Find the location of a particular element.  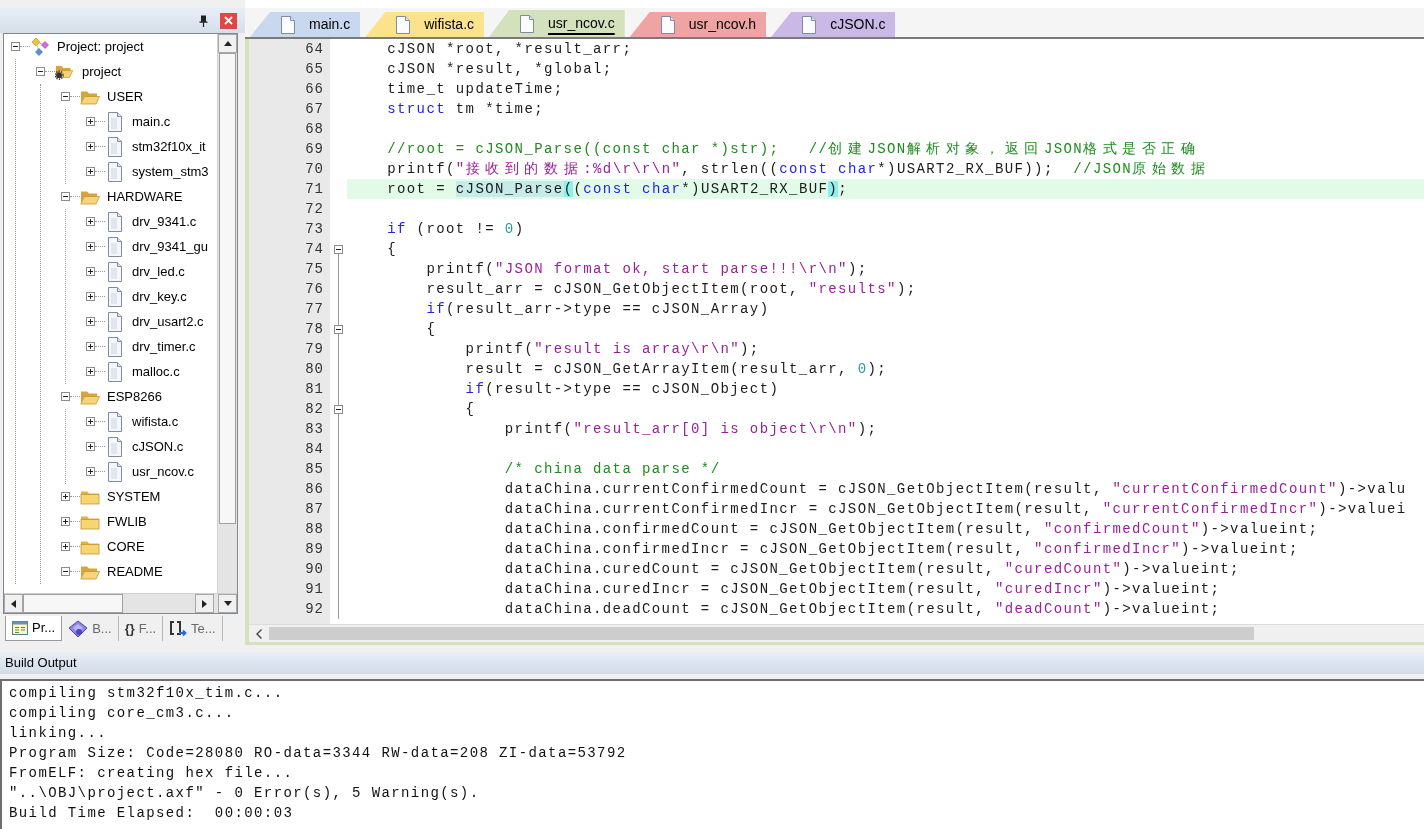

close-button is located at coordinates (228, 20).